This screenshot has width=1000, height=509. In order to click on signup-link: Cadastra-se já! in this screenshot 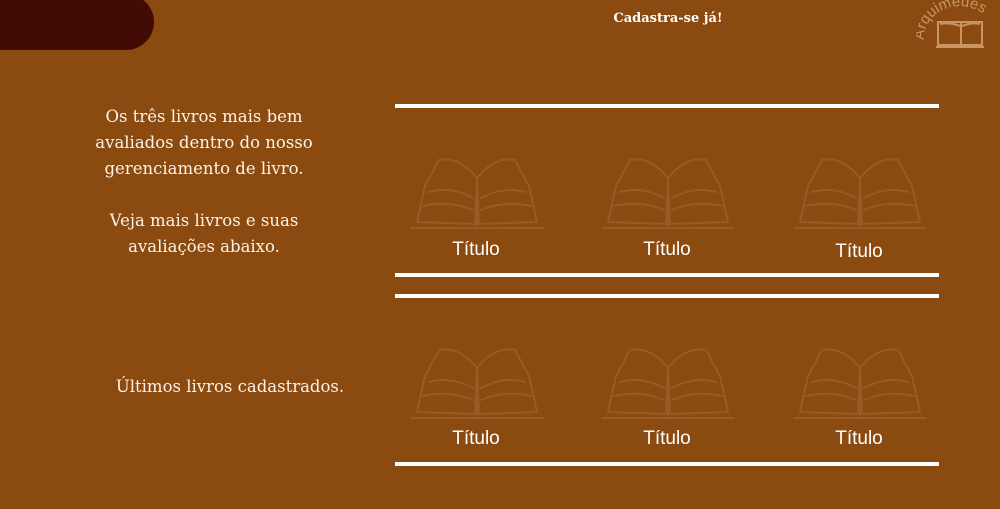, I will do `click(668, 18)`.